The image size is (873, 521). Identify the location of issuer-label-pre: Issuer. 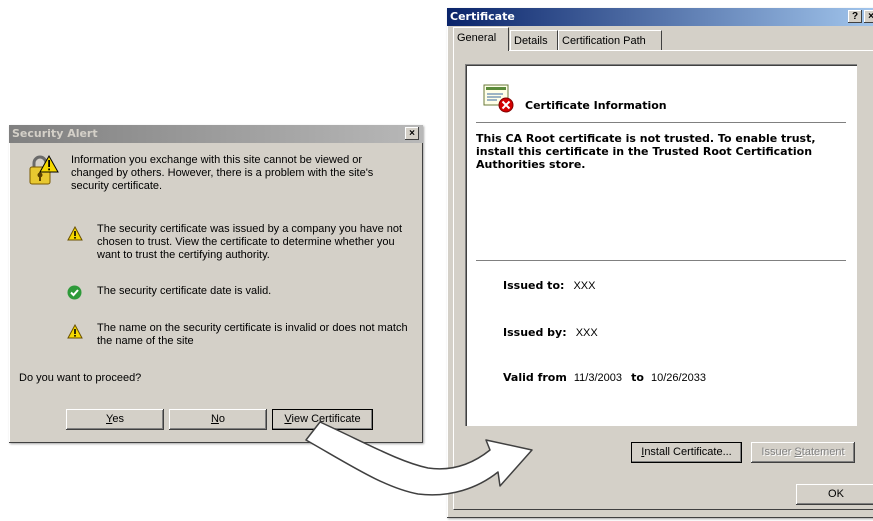
(778, 452).